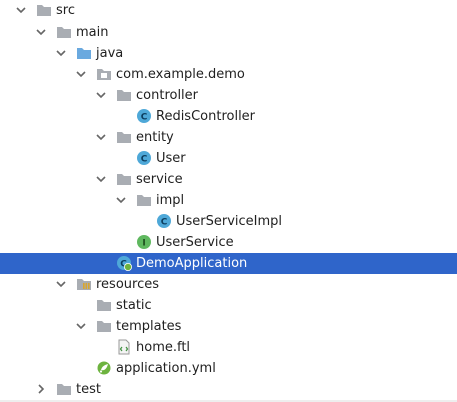 This screenshot has height=402, width=457. I want to click on tree-node-demo-application: C DemoApplication, so click(228, 263).